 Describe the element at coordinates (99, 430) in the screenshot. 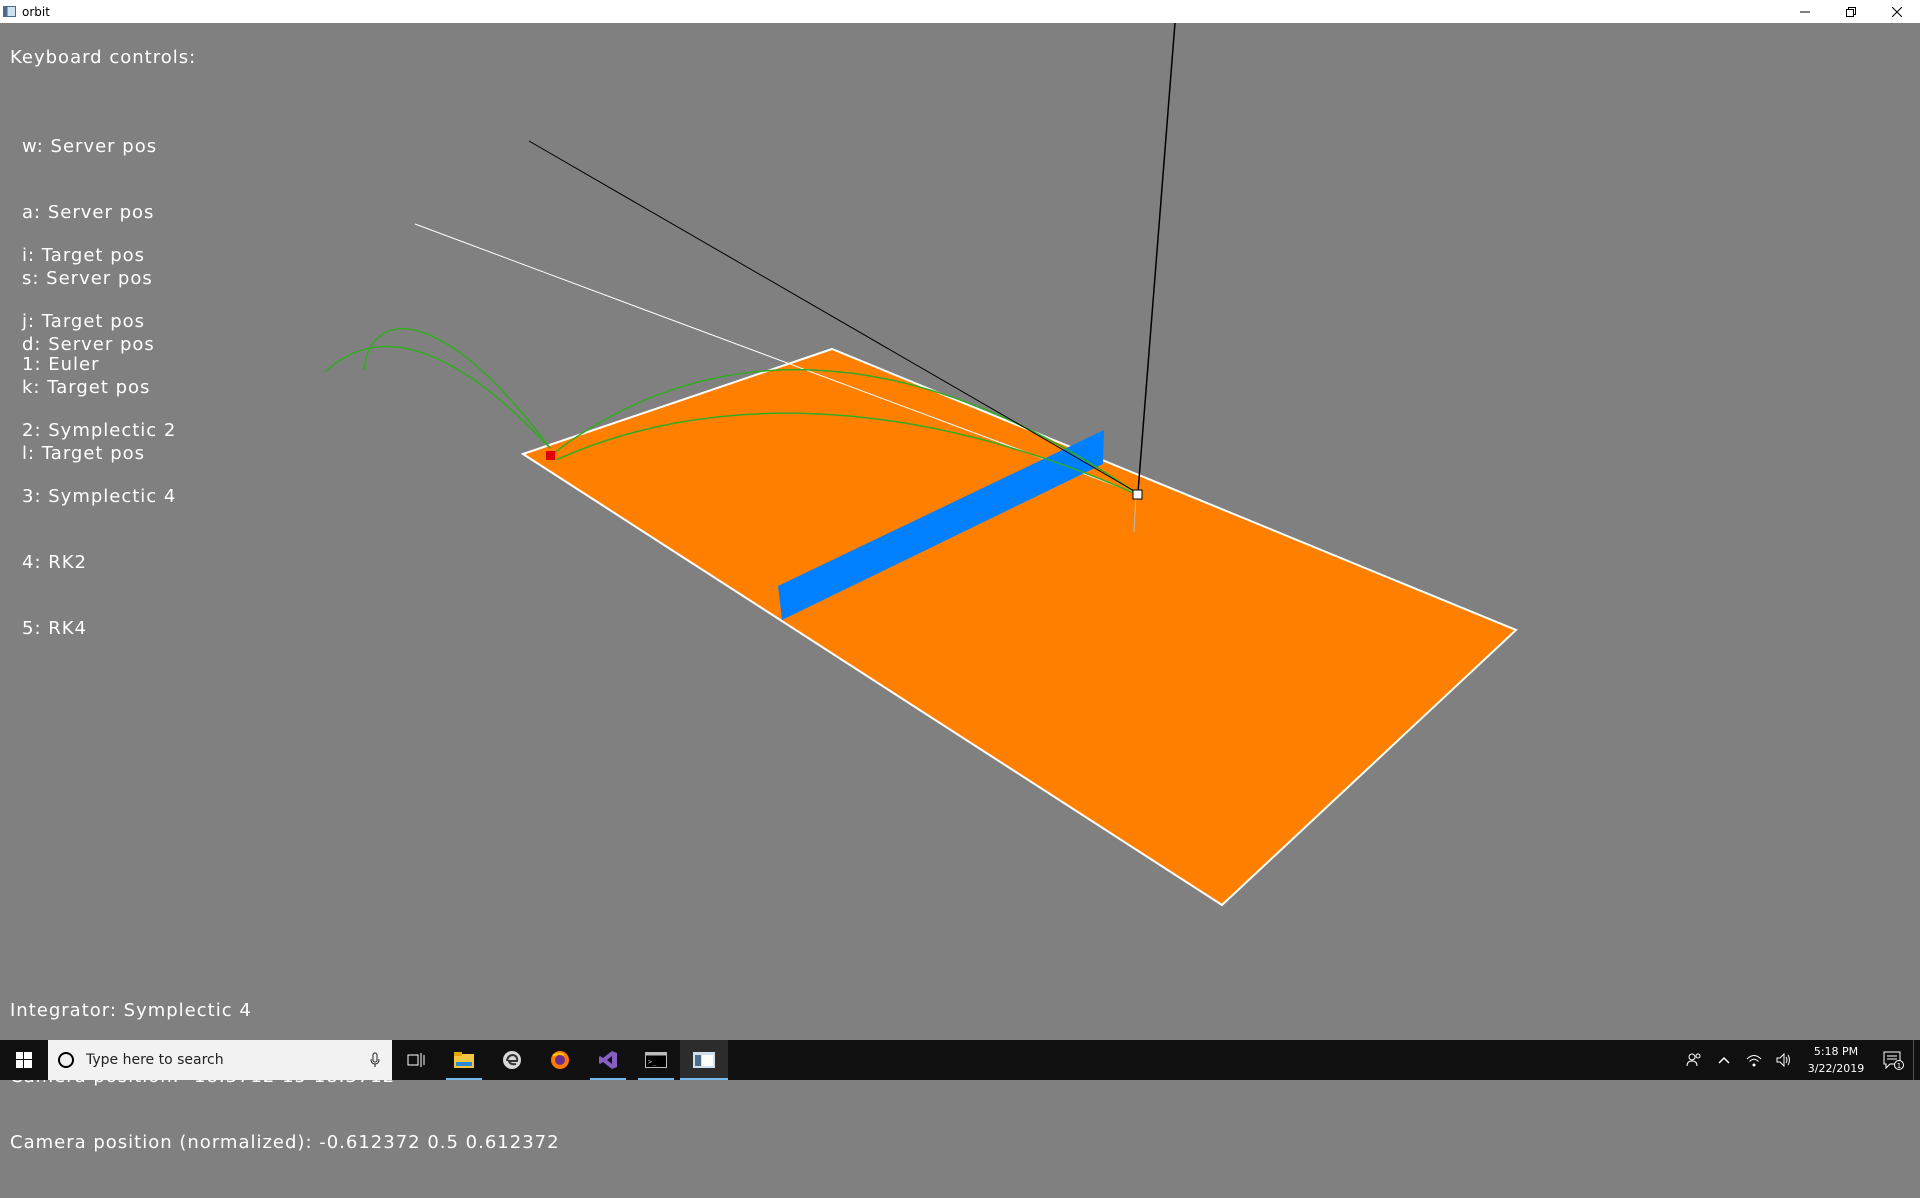

I see `control-item: 2: Symplectic 2` at that location.